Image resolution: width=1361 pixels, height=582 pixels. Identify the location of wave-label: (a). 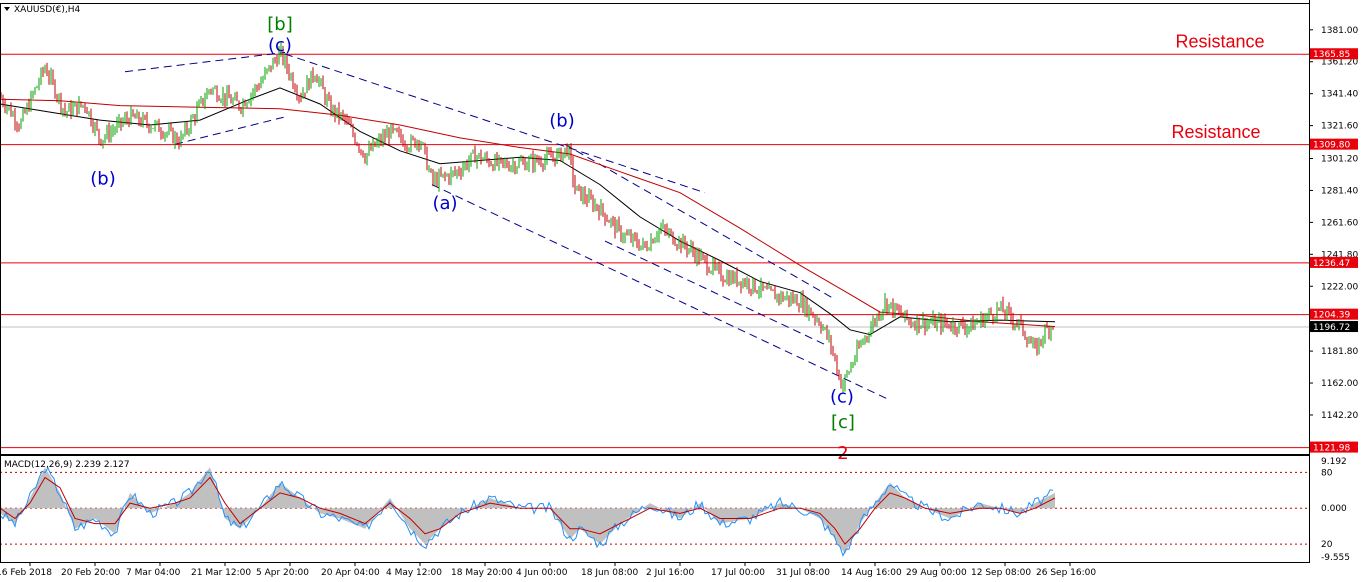
(444, 203).